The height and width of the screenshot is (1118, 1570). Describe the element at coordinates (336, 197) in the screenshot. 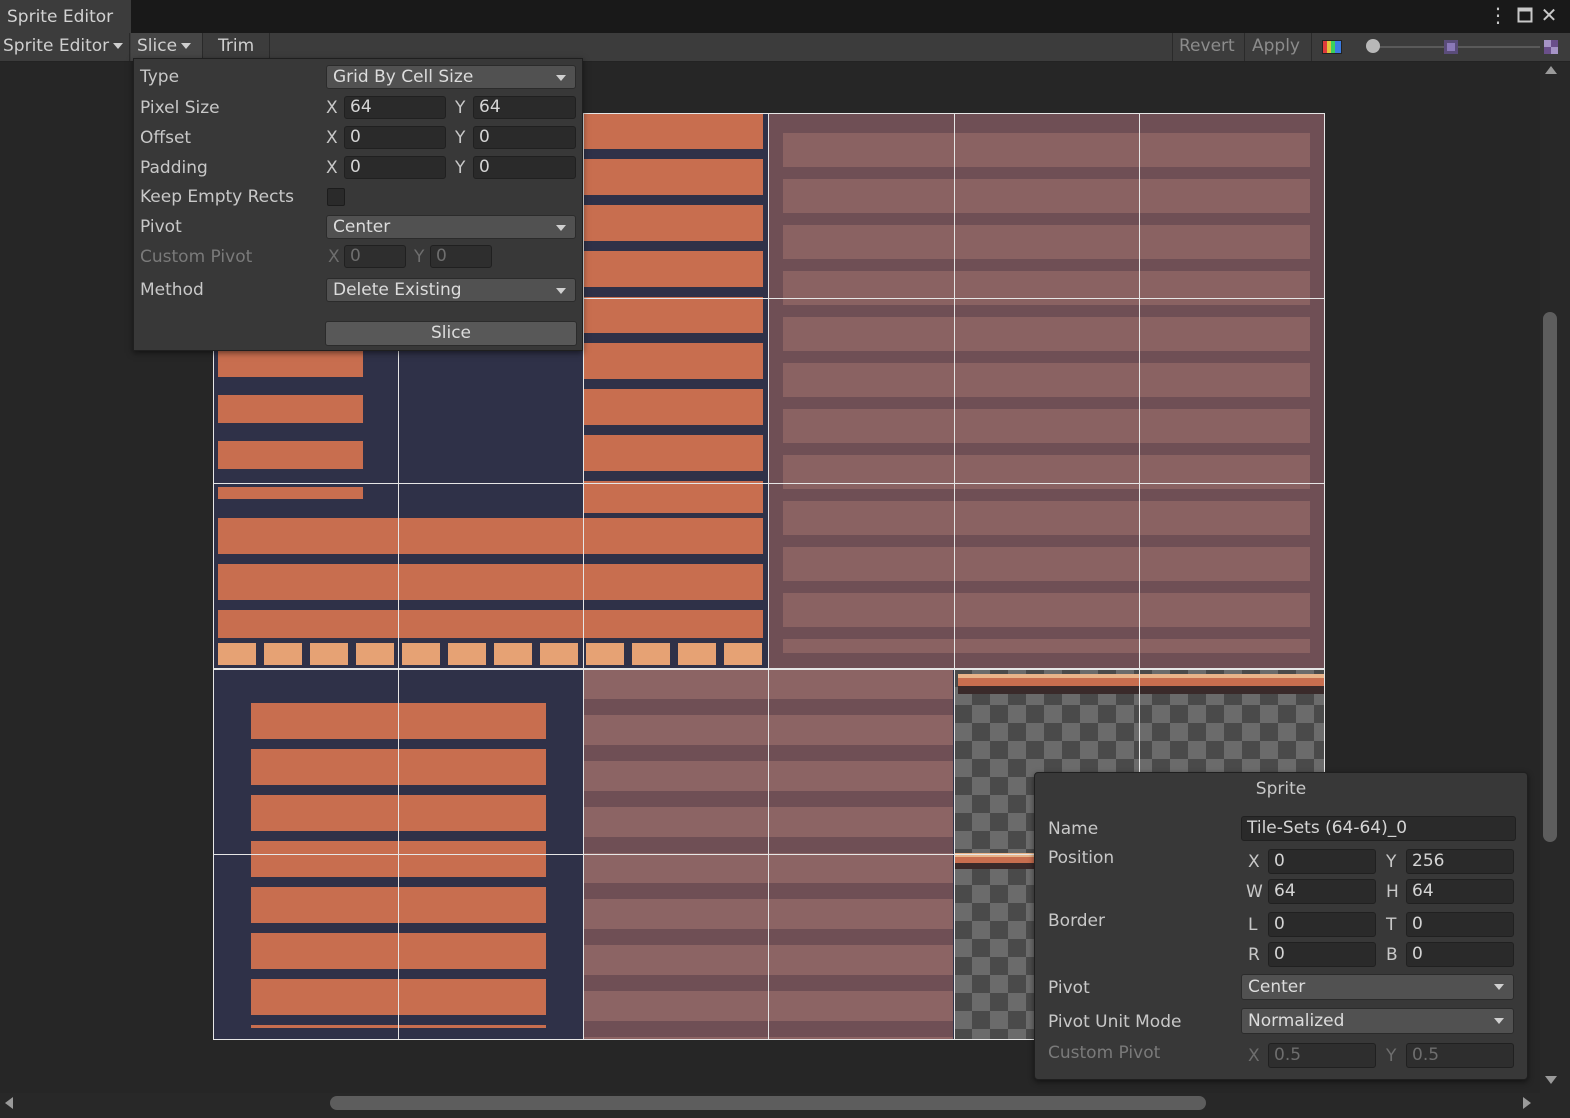

I see `keep-empty-rects-checkbox` at that location.